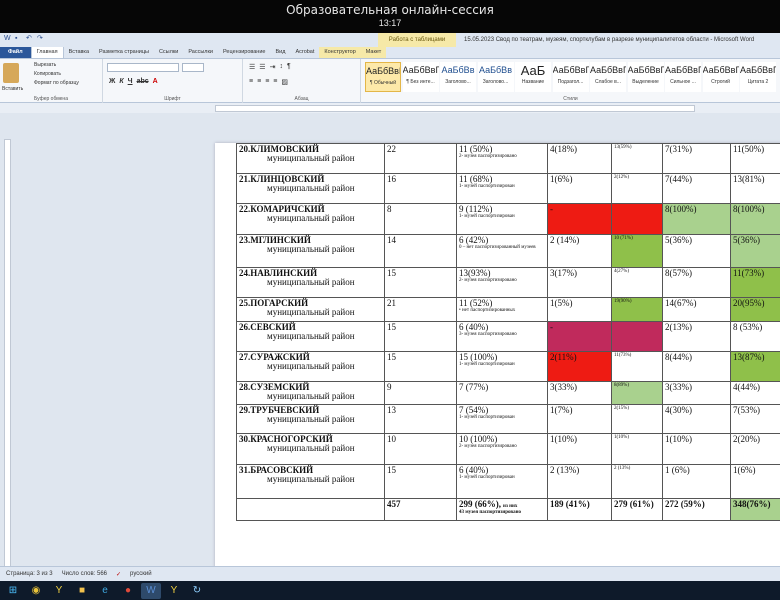 This screenshot has width=780, height=600. What do you see at coordinates (259, 82) in the screenshot?
I see `align-center-icon: ≡` at bounding box center [259, 82].